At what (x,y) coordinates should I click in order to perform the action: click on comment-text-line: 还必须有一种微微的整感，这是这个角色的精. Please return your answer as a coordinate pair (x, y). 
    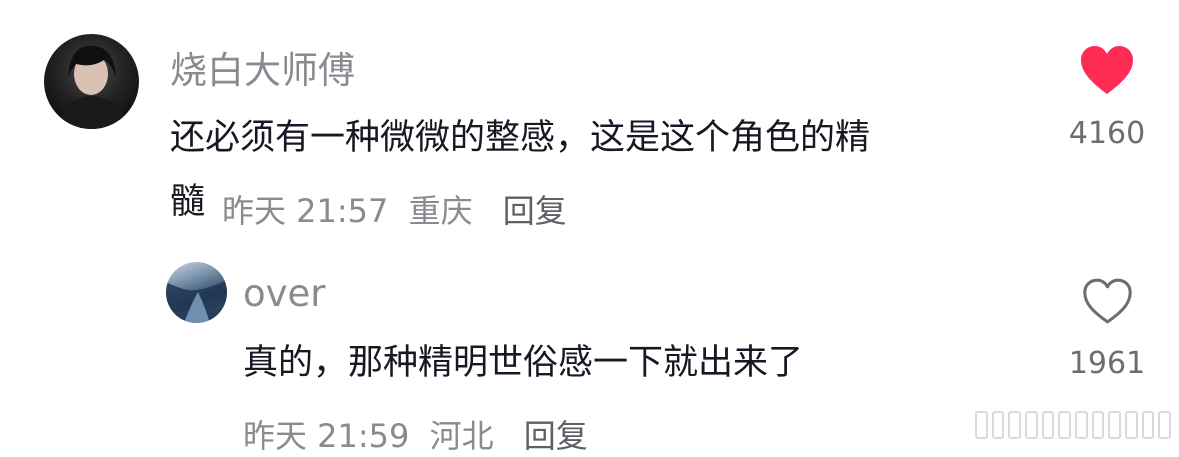
    Looking at the image, I should click on (520, 138).